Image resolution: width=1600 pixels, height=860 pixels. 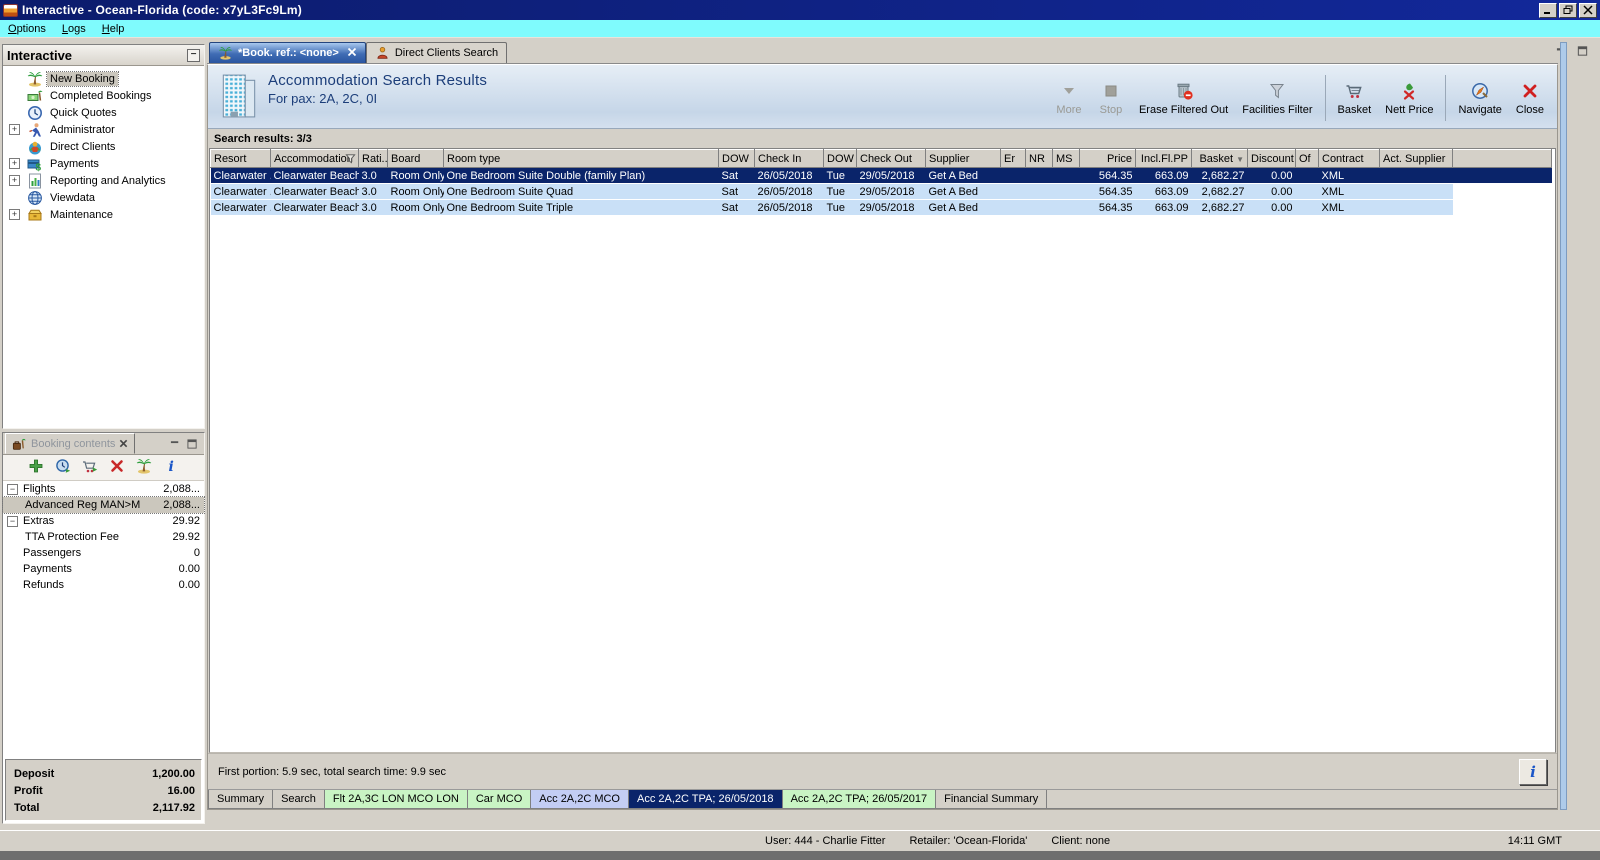 What do you see at coordinates (103, 537) in the screenshot?
I see `booking-row-tta-protection-fee: TTA Protection Fee 29.92` at bounding box center [103, 537].